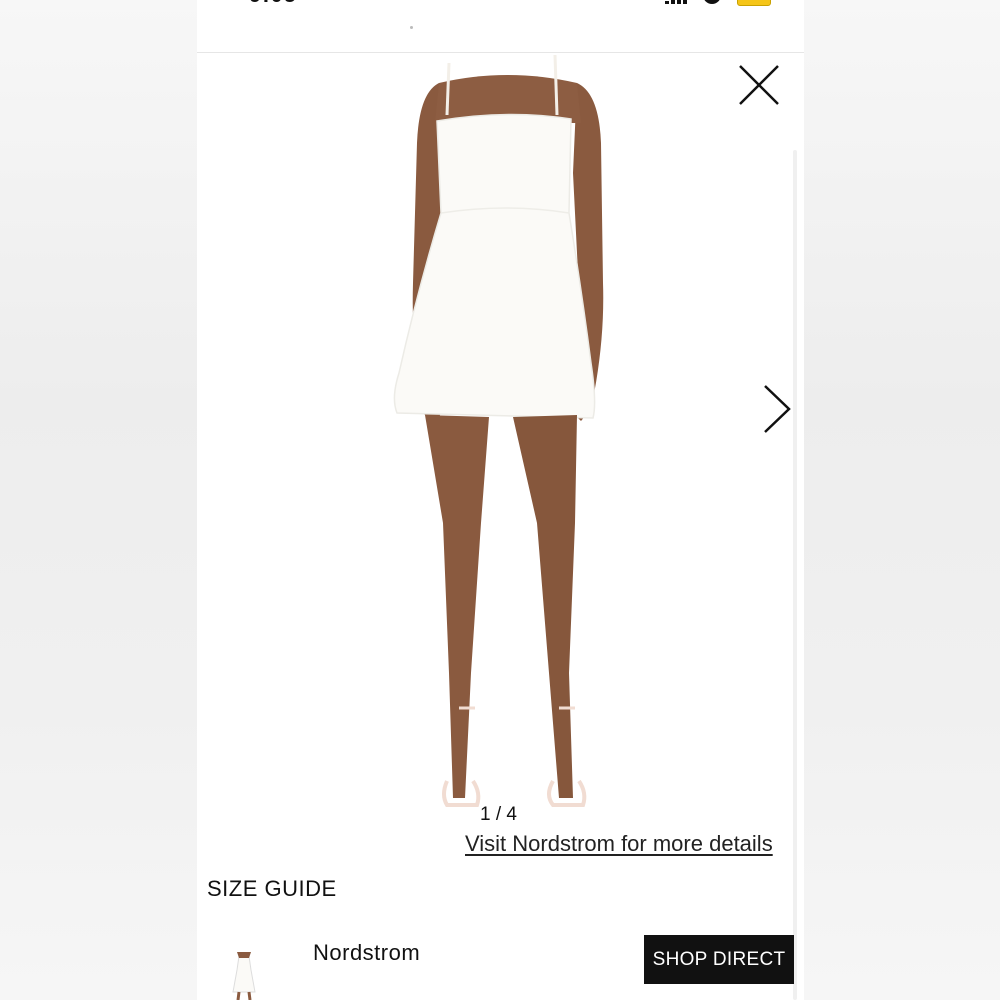 This screenshot has width=1000, height=1000. What do you see at coordinates (775, 409) in the screenshot?
I see `chevron-right-icon` at bounding box center [775, 409].